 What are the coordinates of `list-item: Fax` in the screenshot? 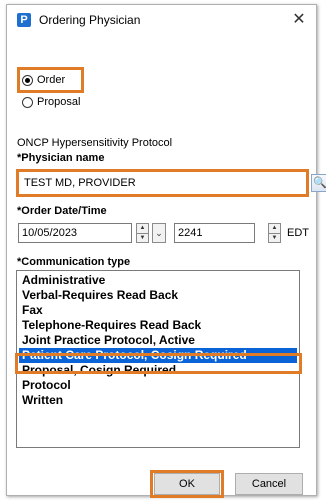 It's located at (158, 310).